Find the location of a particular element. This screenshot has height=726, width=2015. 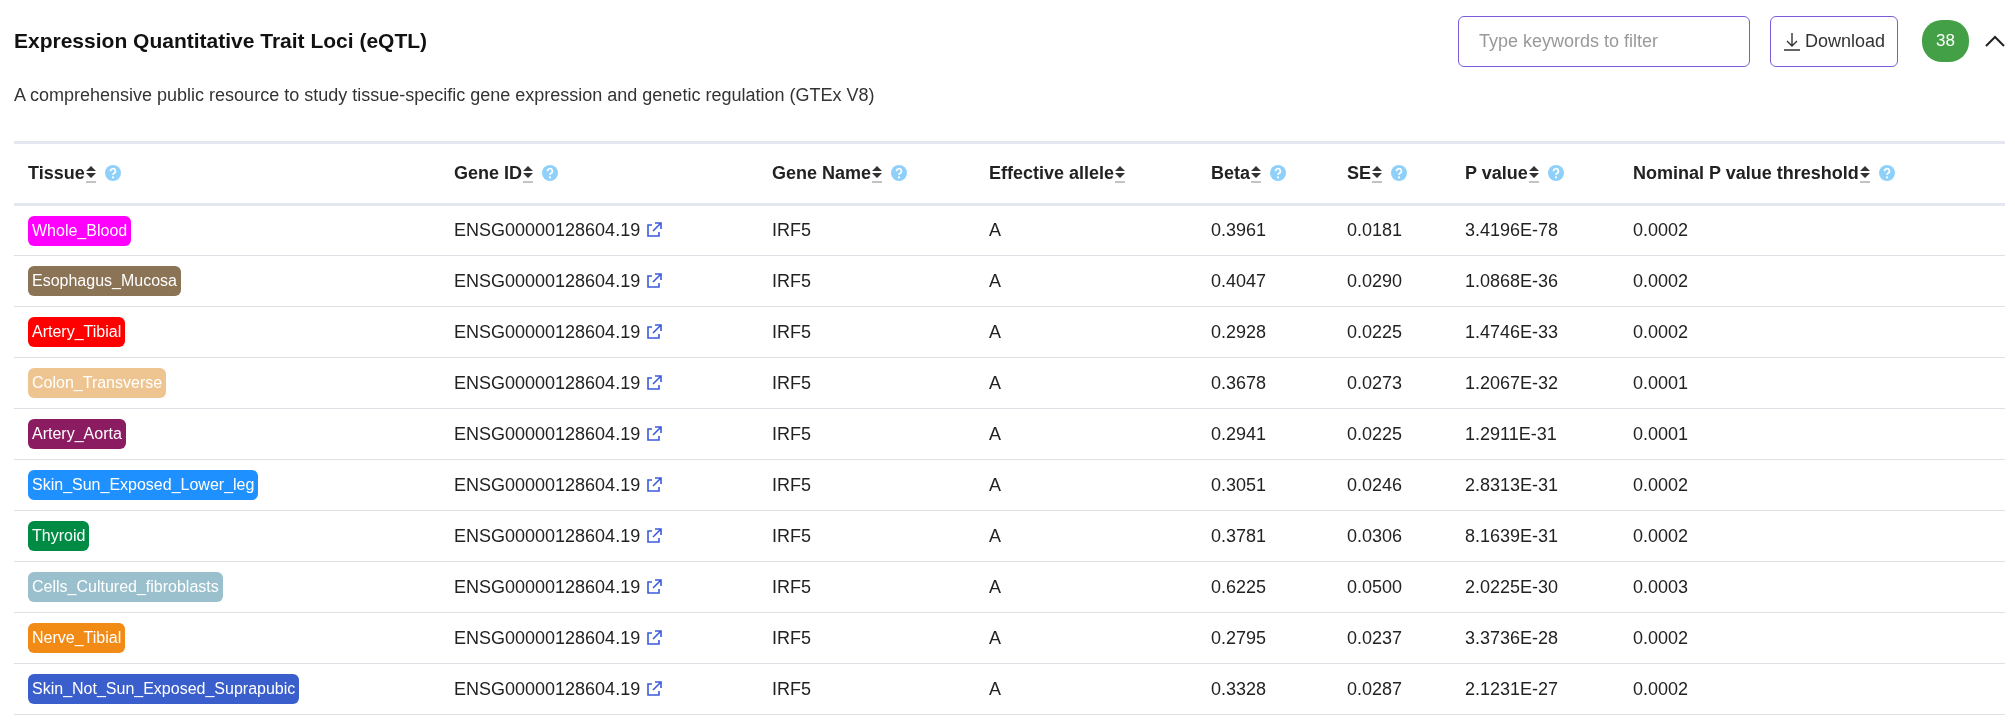

tissue-tag: Artery_Tibial is located at coordinates (77, 332).